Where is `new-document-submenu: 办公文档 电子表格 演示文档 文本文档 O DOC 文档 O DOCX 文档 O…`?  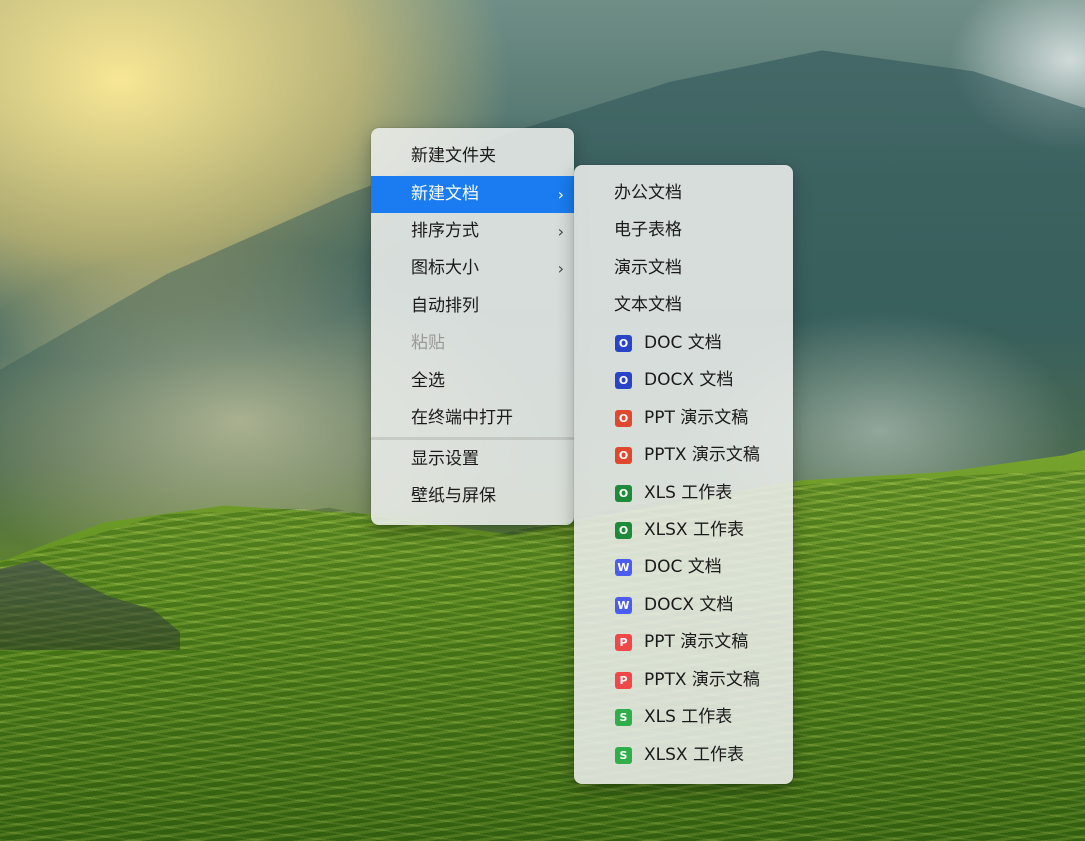
new-document-submenu: 办公文档 电子表格 演示文档 文本文档 O DOC 文档 O DOCX 文档 O… is located at coordinates (683, 474).